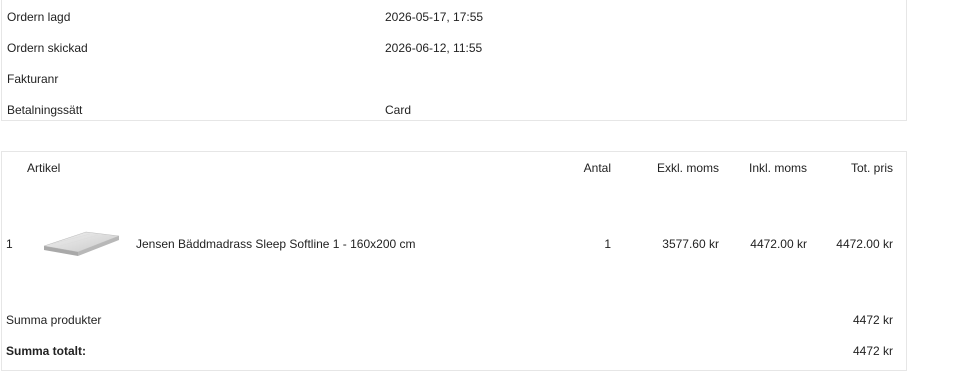  Describe the element at coordinates (454, 78) in the screenshot. I see `invoice-number-row: Fakturanr` at that location.